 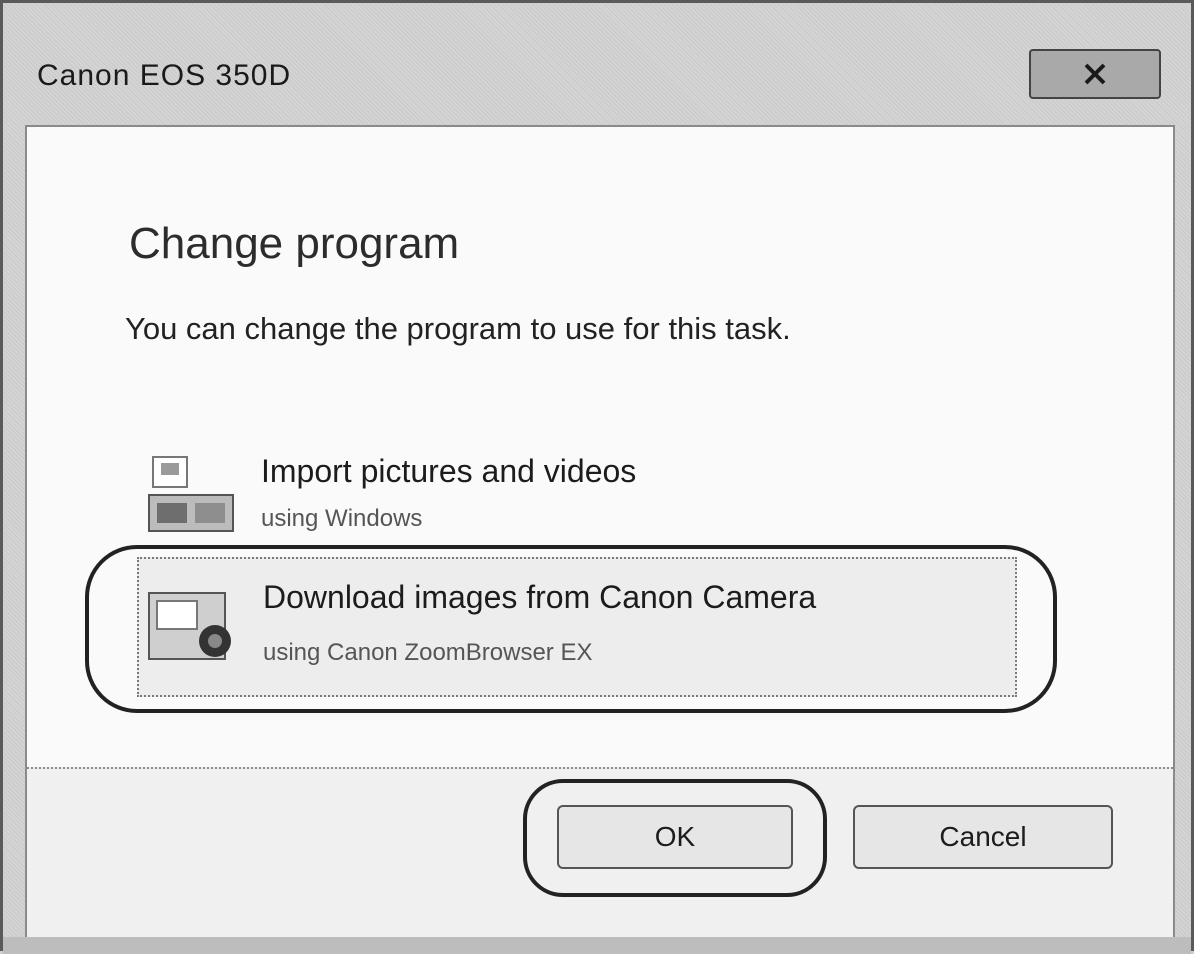 What do you see at coordinates (191, 625) in the screenshot?
I see `camera-download-icon` at bounding box center [191, 625].